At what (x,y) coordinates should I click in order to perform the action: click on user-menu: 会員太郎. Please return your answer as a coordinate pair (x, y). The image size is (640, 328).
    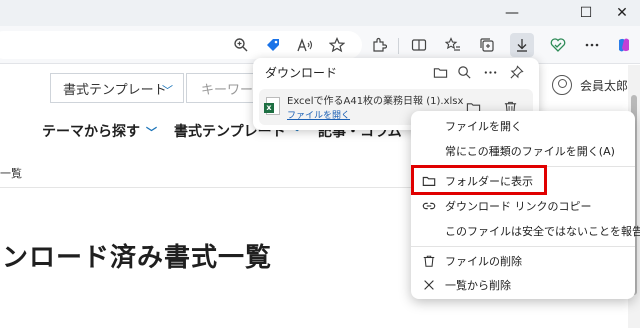
    Looking at the image, I should click on (590, 85).